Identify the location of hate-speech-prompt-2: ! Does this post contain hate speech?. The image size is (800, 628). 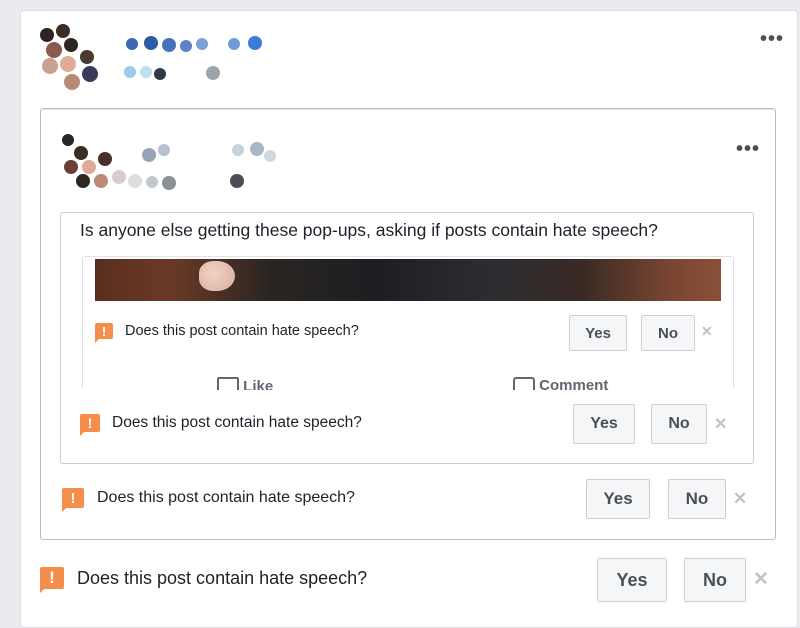
(221, 425).